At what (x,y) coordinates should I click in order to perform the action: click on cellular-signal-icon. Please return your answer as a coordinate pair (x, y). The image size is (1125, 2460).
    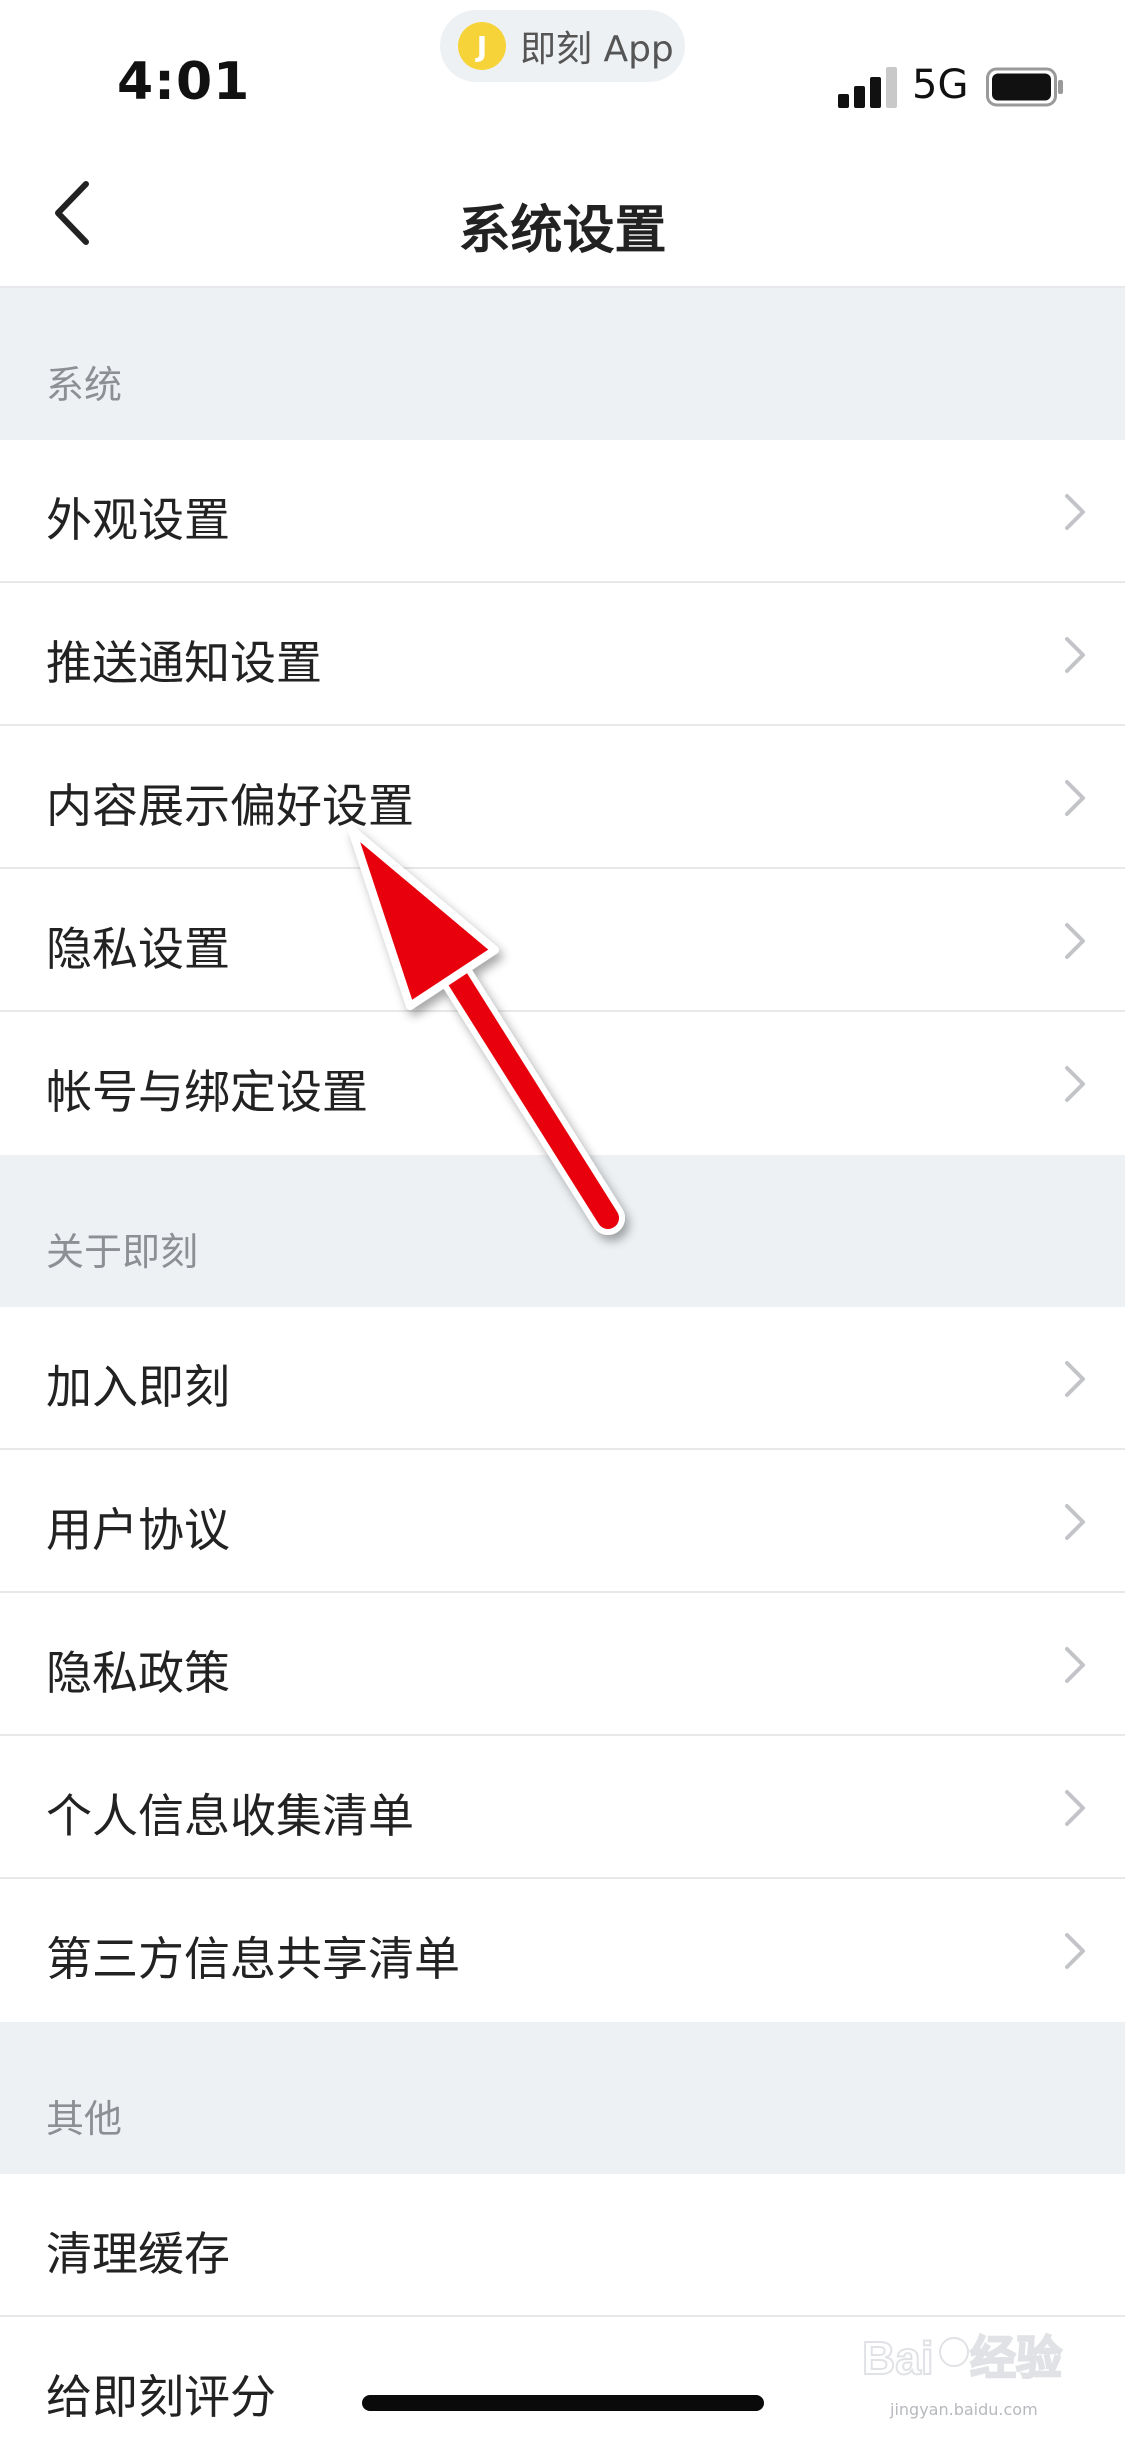
    Looking at the image, I should click on (867, 87).